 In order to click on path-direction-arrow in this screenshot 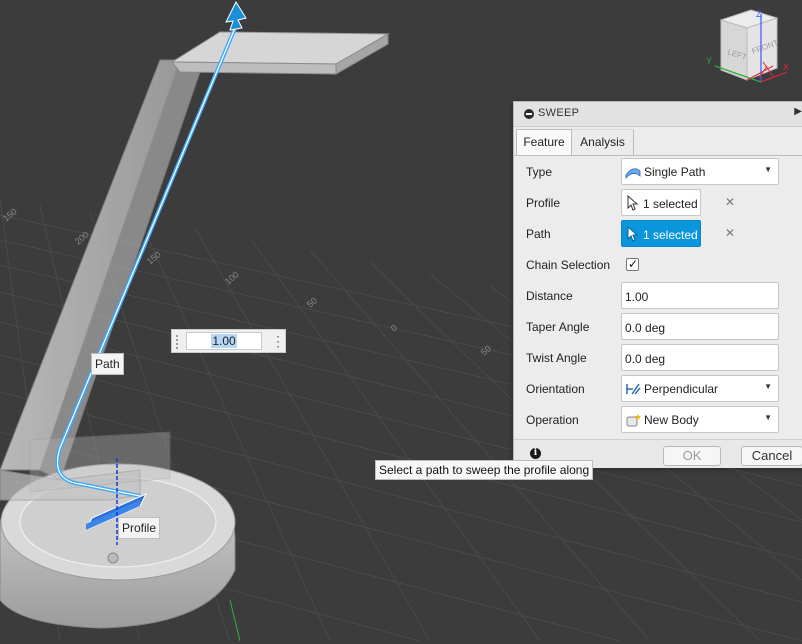, I will do `click(236, 15)`.